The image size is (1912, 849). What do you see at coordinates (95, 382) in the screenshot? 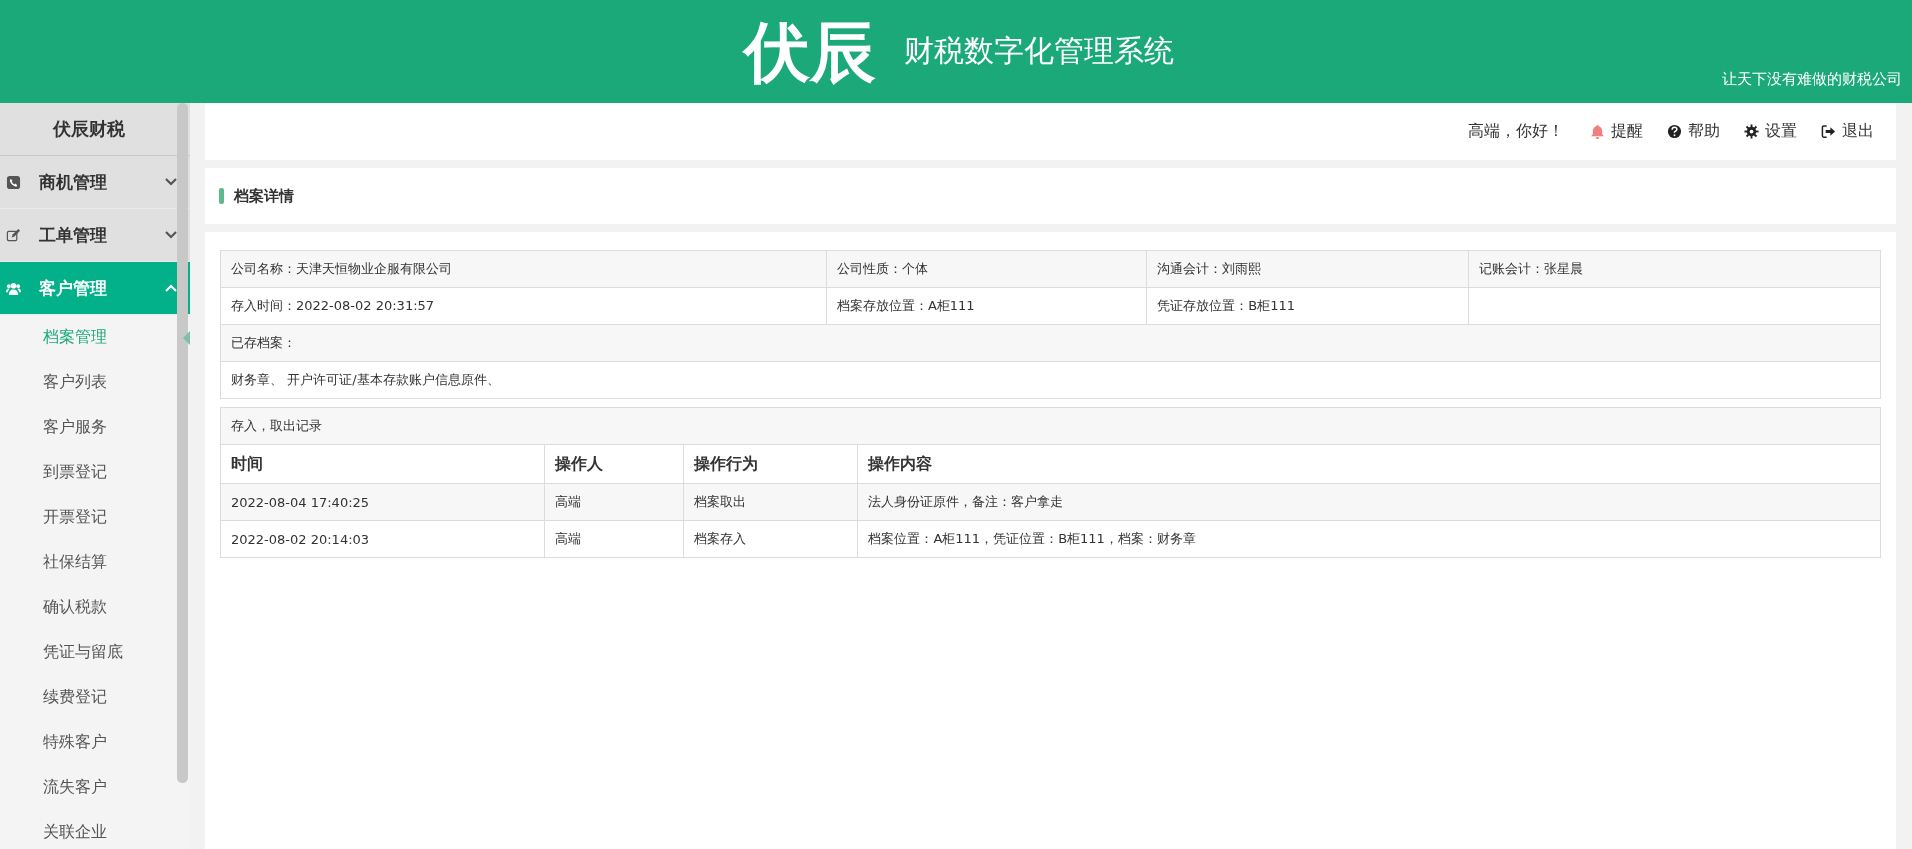
I see `menu-item: 客户列表` at bounding box center [95, 382].